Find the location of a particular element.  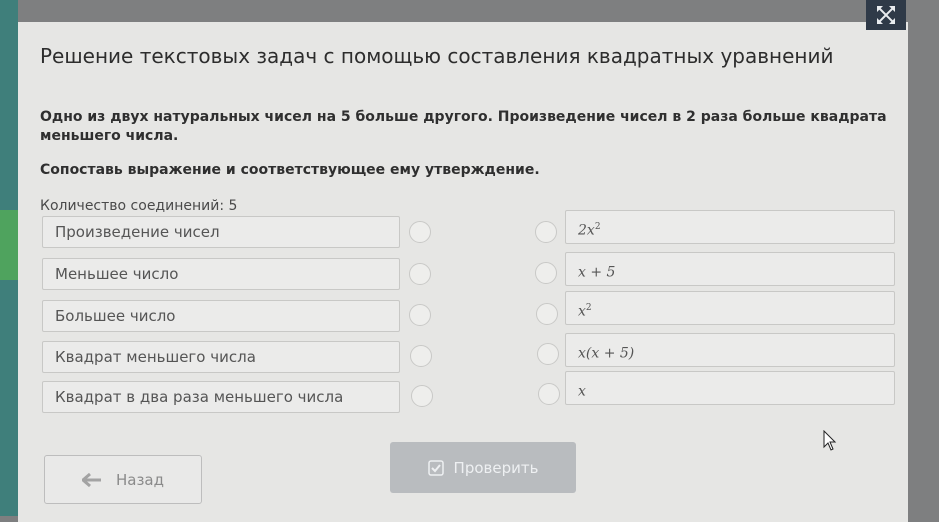

back-button-label: Назад is located at coordinates (139, 479).